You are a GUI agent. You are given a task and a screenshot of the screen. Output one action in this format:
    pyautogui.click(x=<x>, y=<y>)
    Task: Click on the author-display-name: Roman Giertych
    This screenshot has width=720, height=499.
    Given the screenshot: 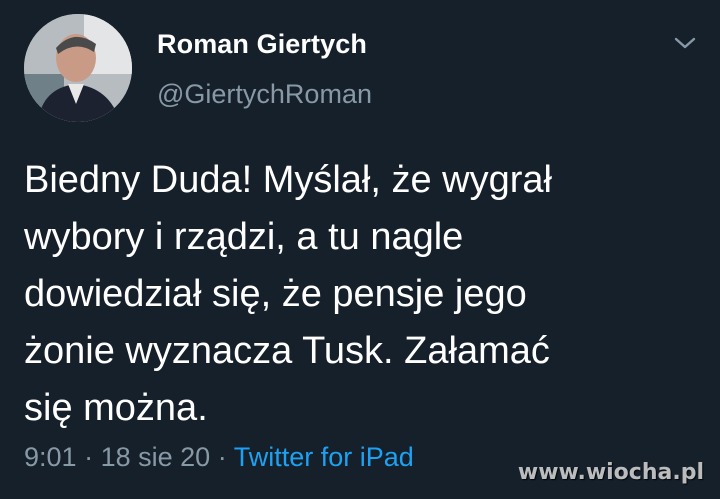 What is the action you would take?
    pyautogui.click(x=262, y=44)
    